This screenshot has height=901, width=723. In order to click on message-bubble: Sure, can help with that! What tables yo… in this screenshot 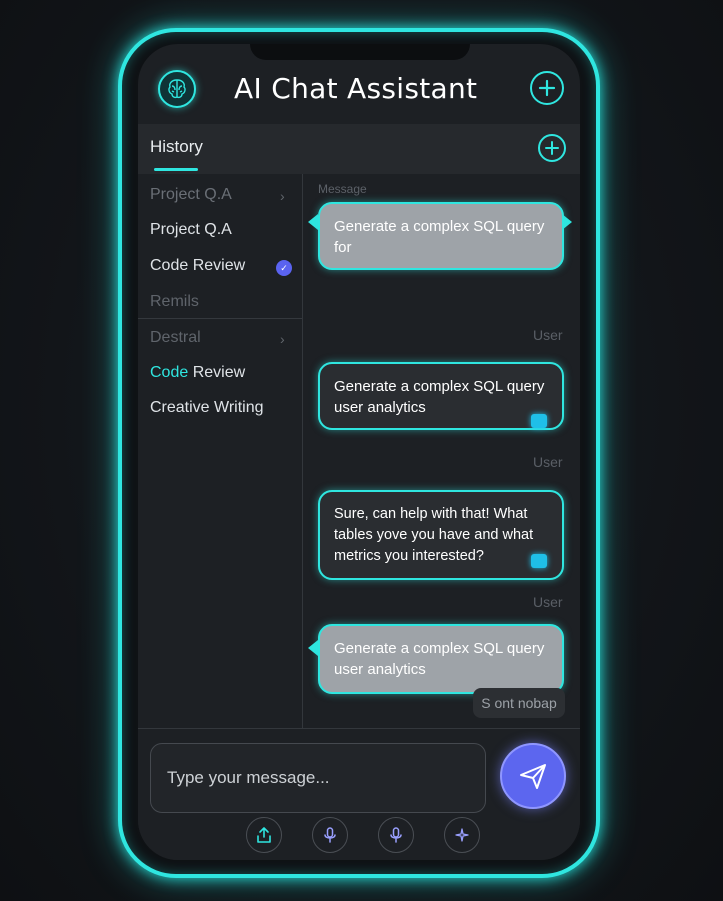, I will do `click(441, 535)`.